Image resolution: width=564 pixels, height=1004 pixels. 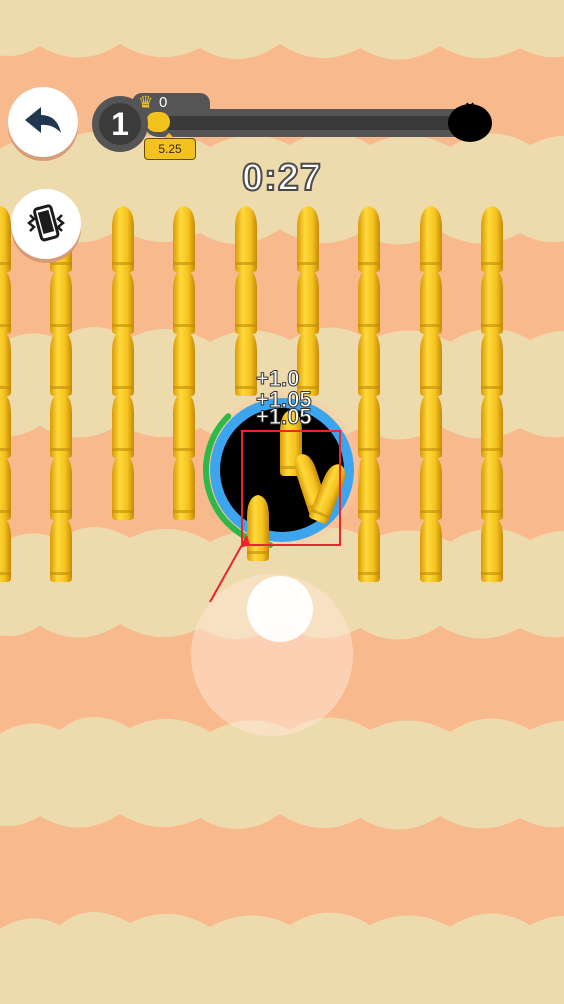 What do you see at coordinates (170, 149) in the screenshot?
I see `hole-size-tag: 5.25` at bounding box center [170, 149].